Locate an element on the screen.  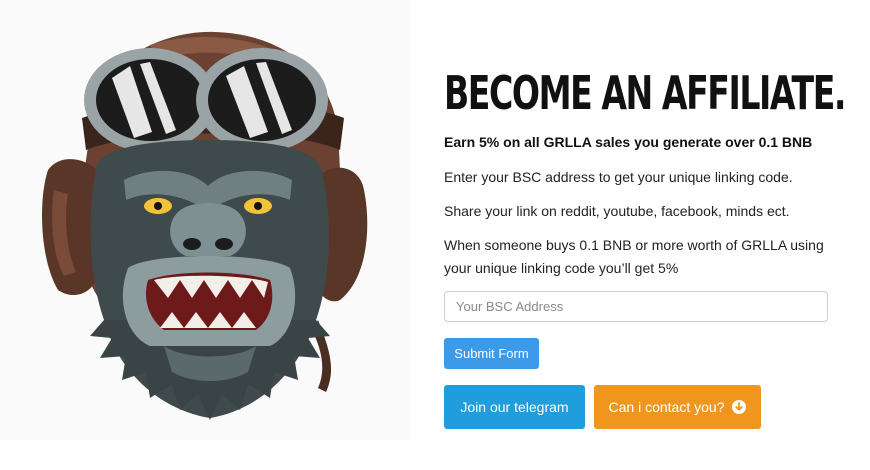
contact-button: Can i contact you? is located at coordinates (677, 407).